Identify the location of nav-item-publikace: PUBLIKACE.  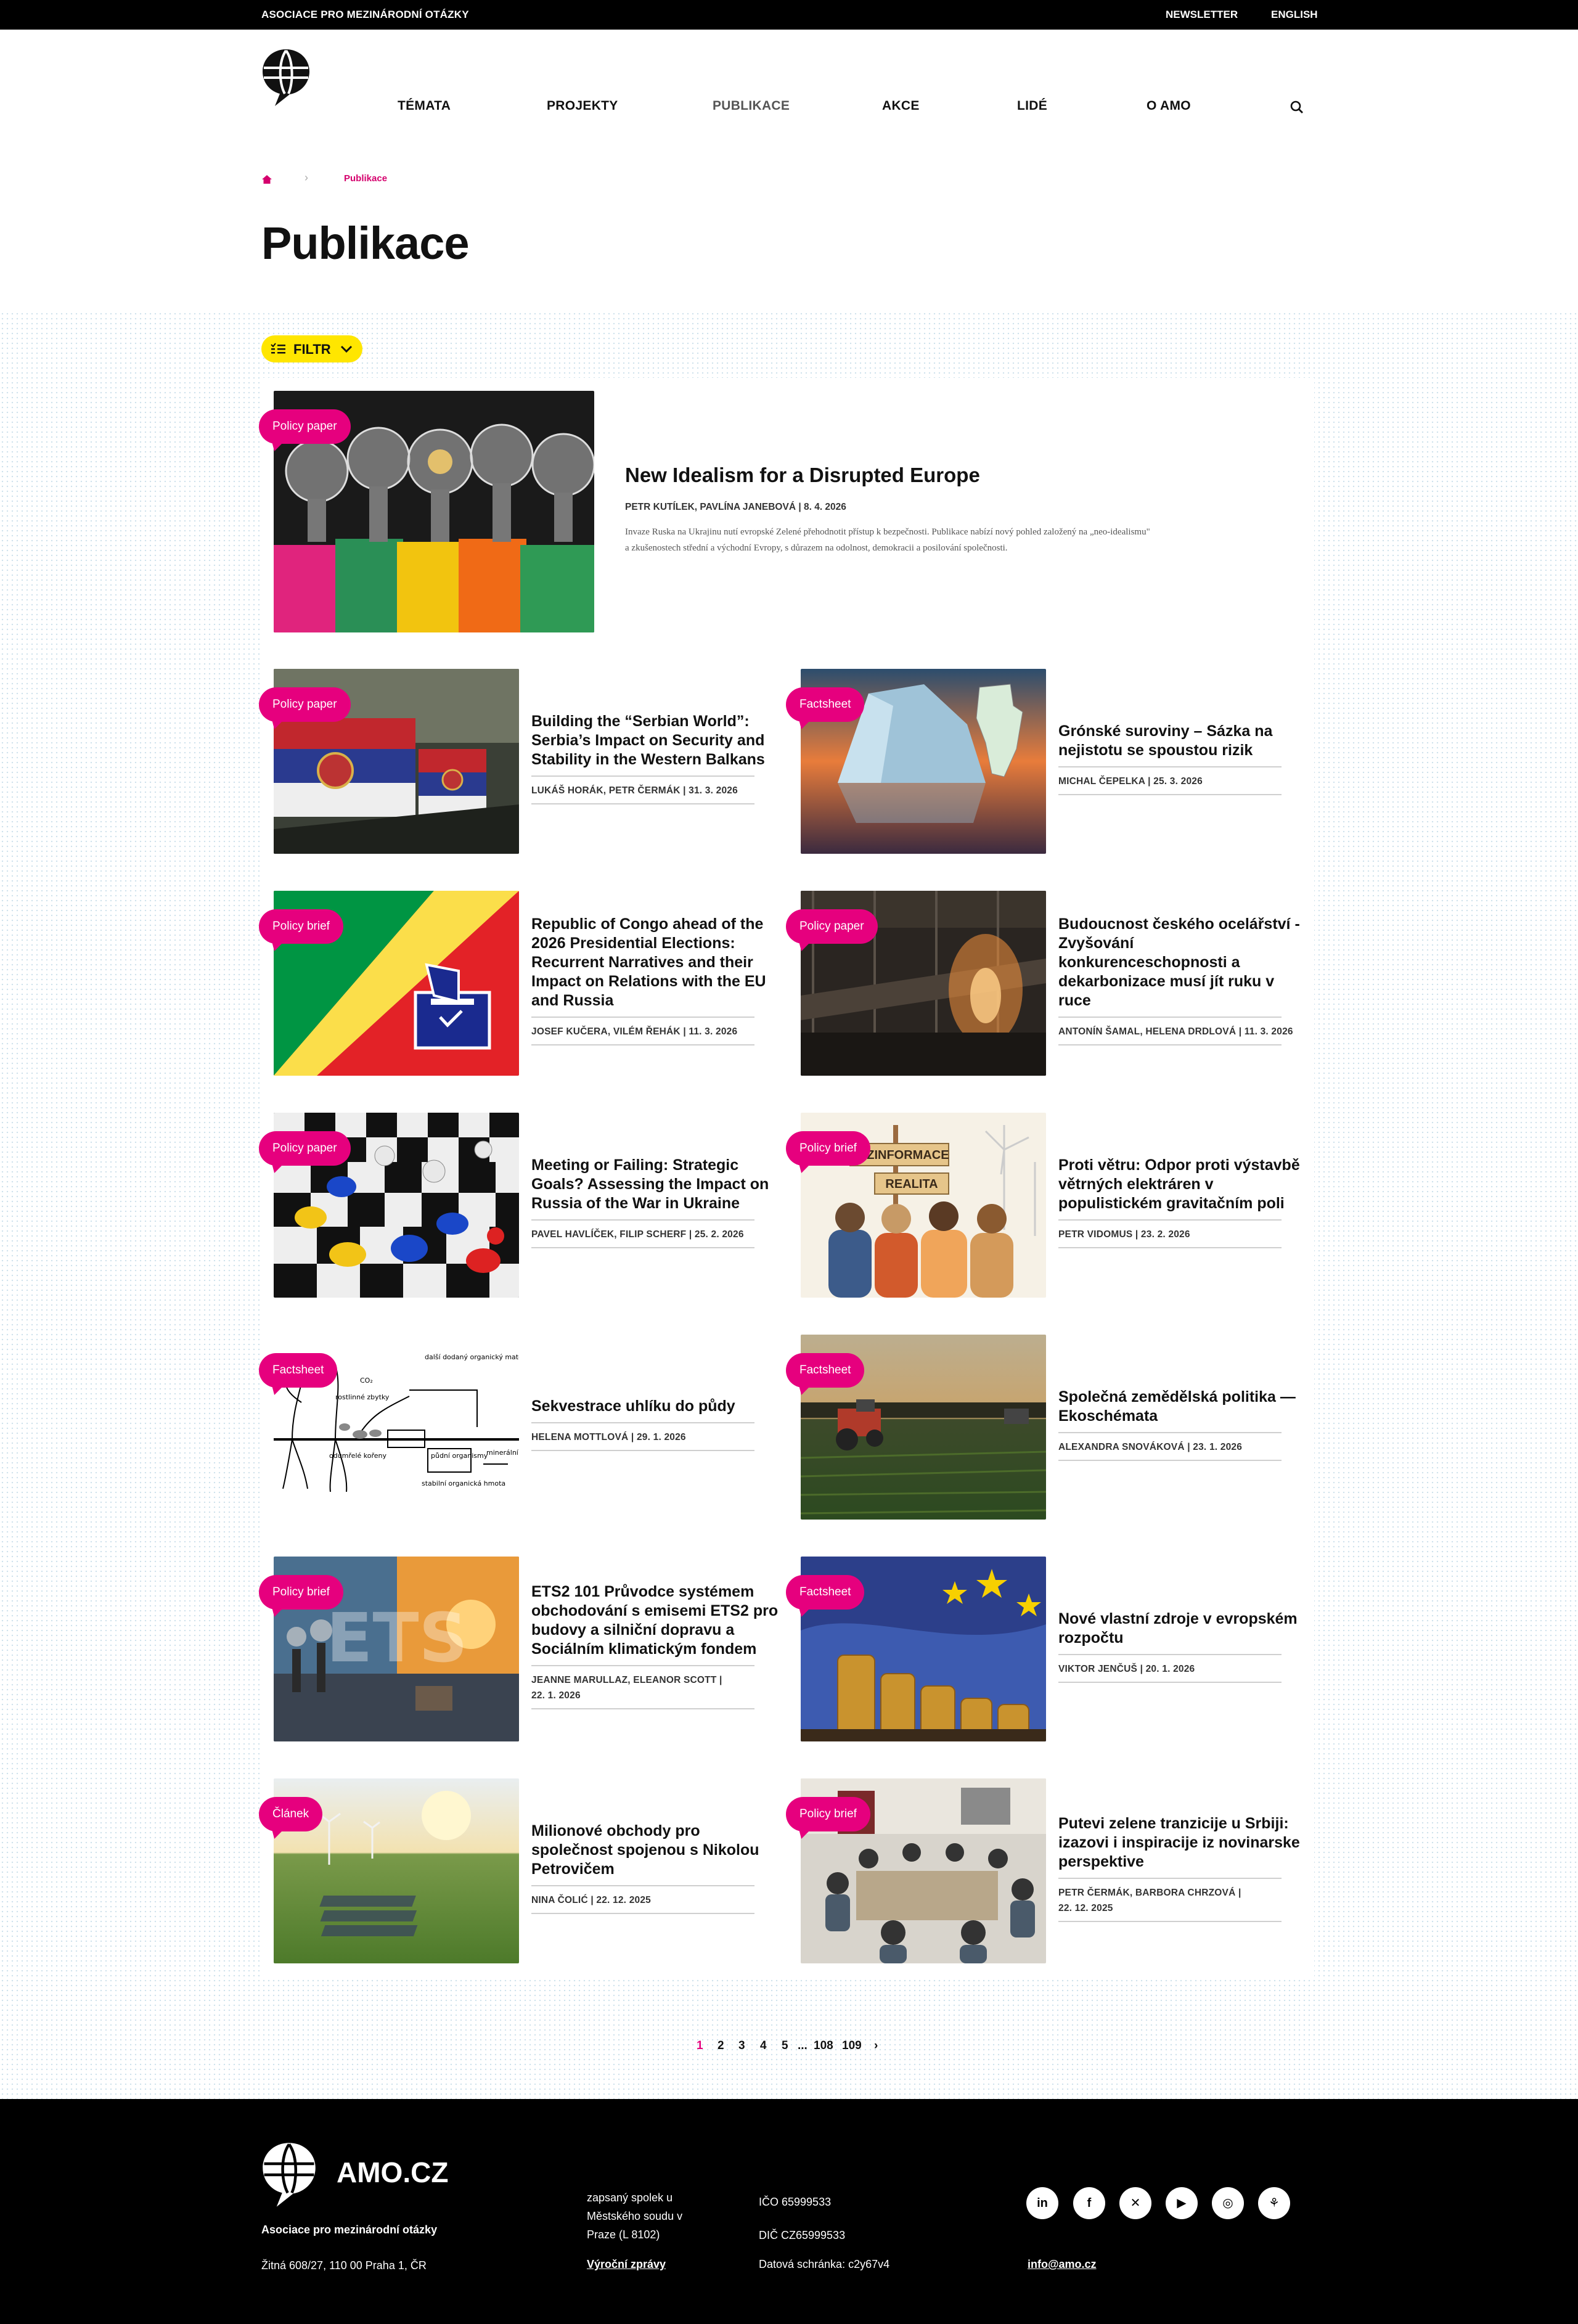
(751, 106).